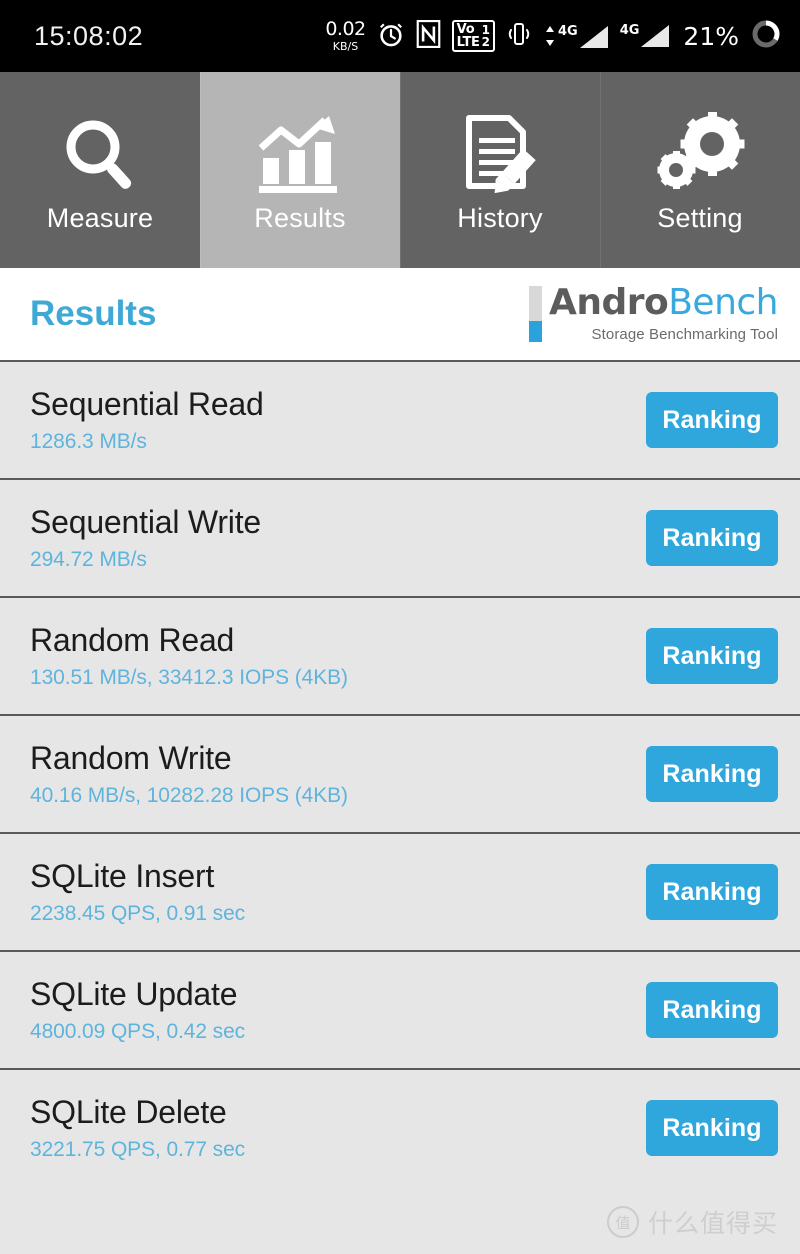 The image size is (800, 1254). What do you see at coordinates (134, 994) in the screenshot?
I see `result-name: SQLite Update` at bounding box center [134, 994].